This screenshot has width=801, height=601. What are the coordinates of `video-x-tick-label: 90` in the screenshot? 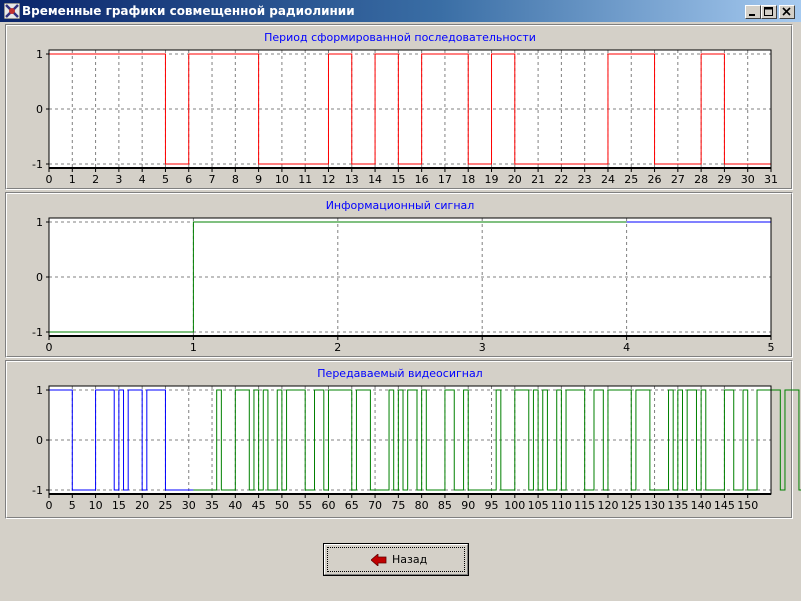 It's located at (468, 505).